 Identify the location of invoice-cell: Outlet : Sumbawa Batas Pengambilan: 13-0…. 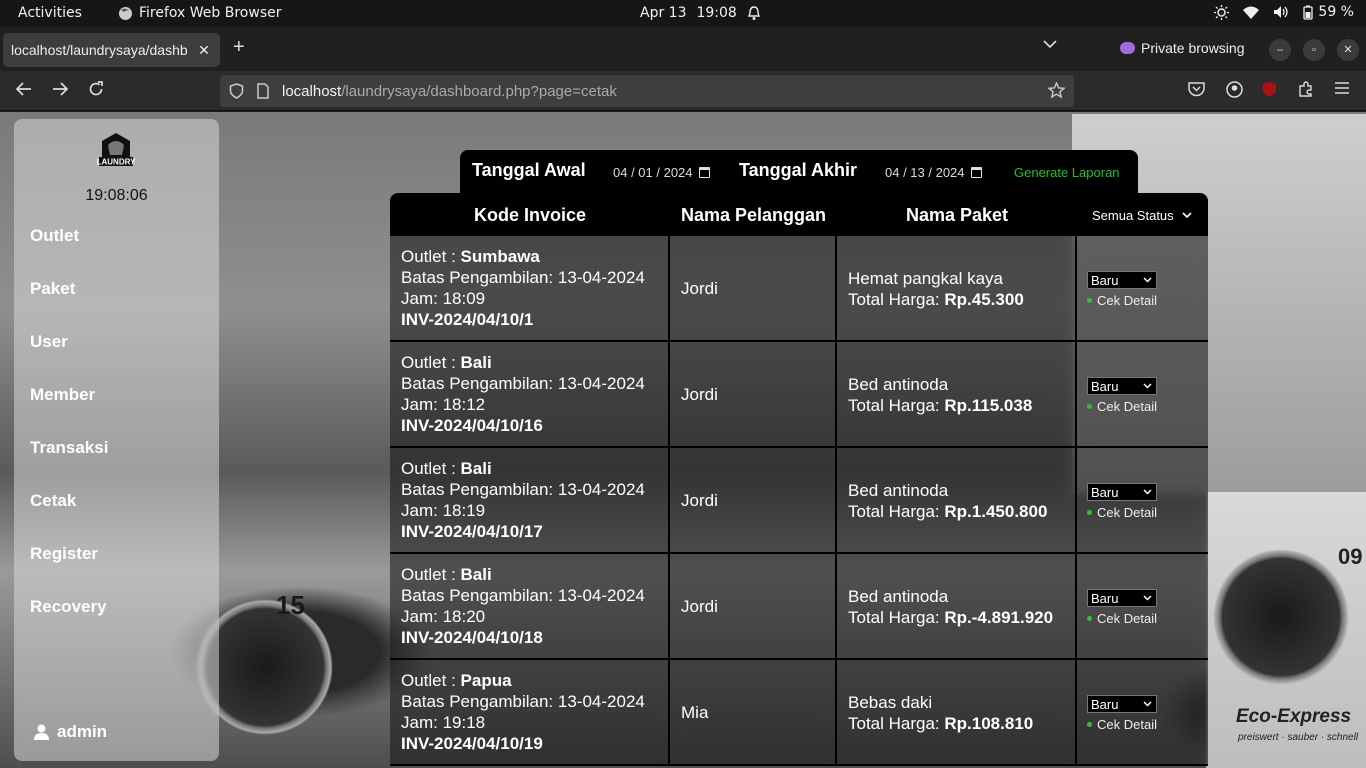
(530, 289).